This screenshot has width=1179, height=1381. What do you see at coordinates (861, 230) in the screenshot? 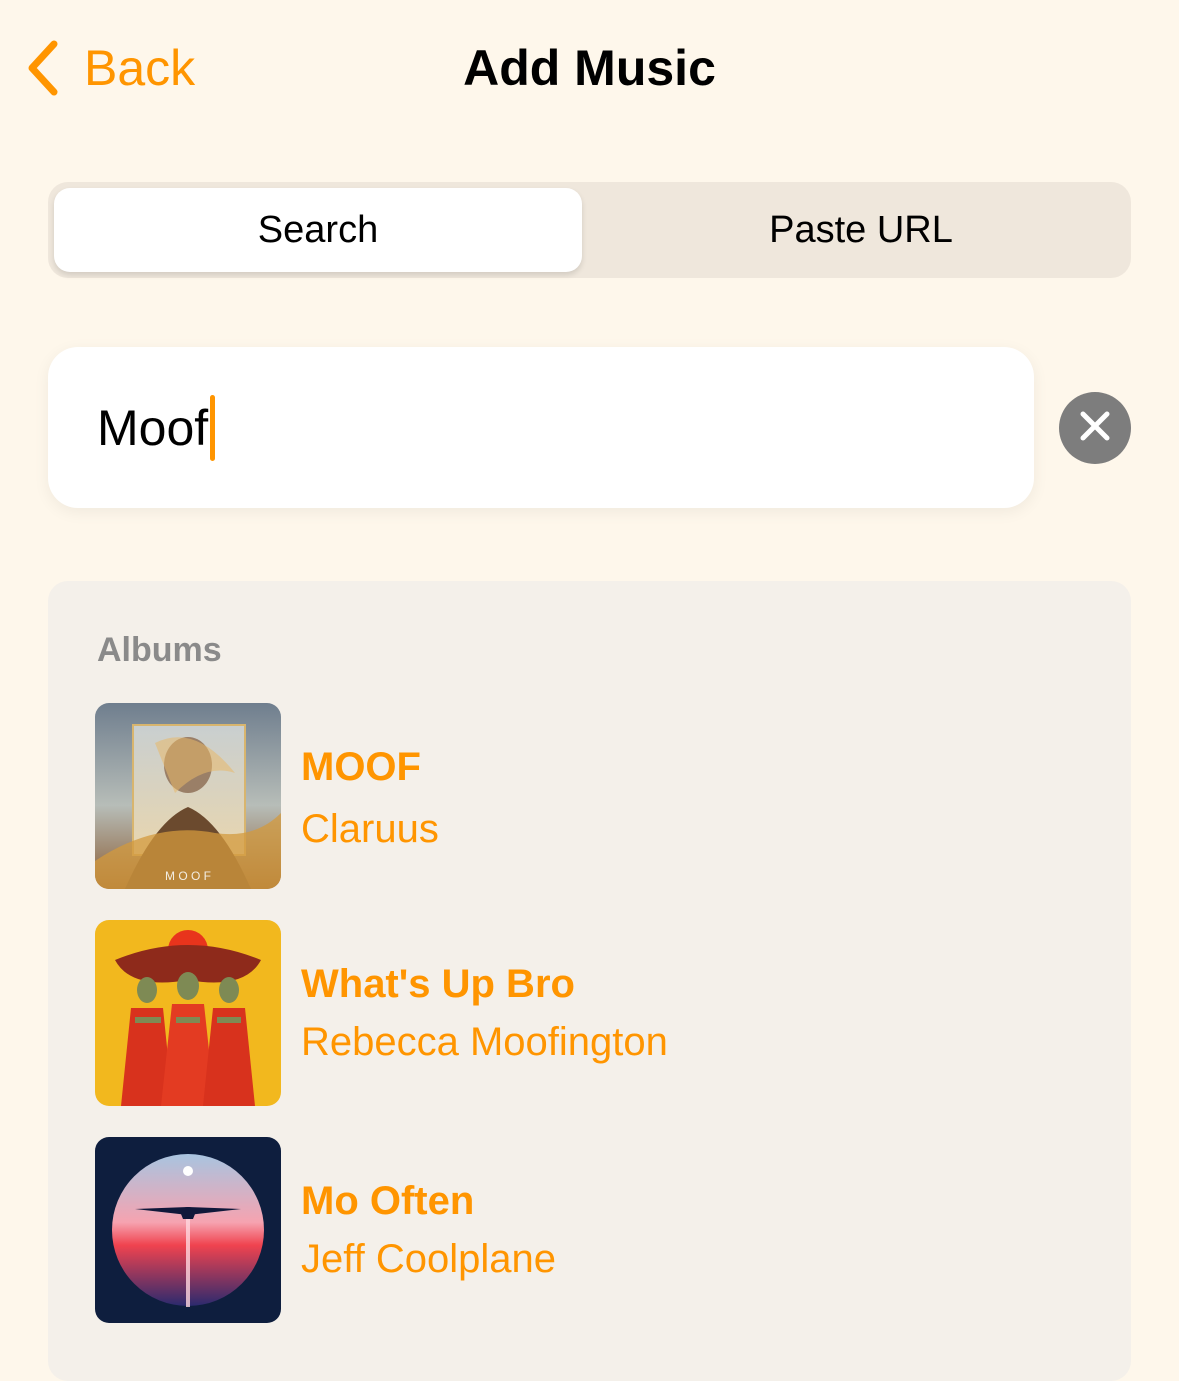
I see `tab-paste-url: Paste URL` at bounding box center [861, 230].